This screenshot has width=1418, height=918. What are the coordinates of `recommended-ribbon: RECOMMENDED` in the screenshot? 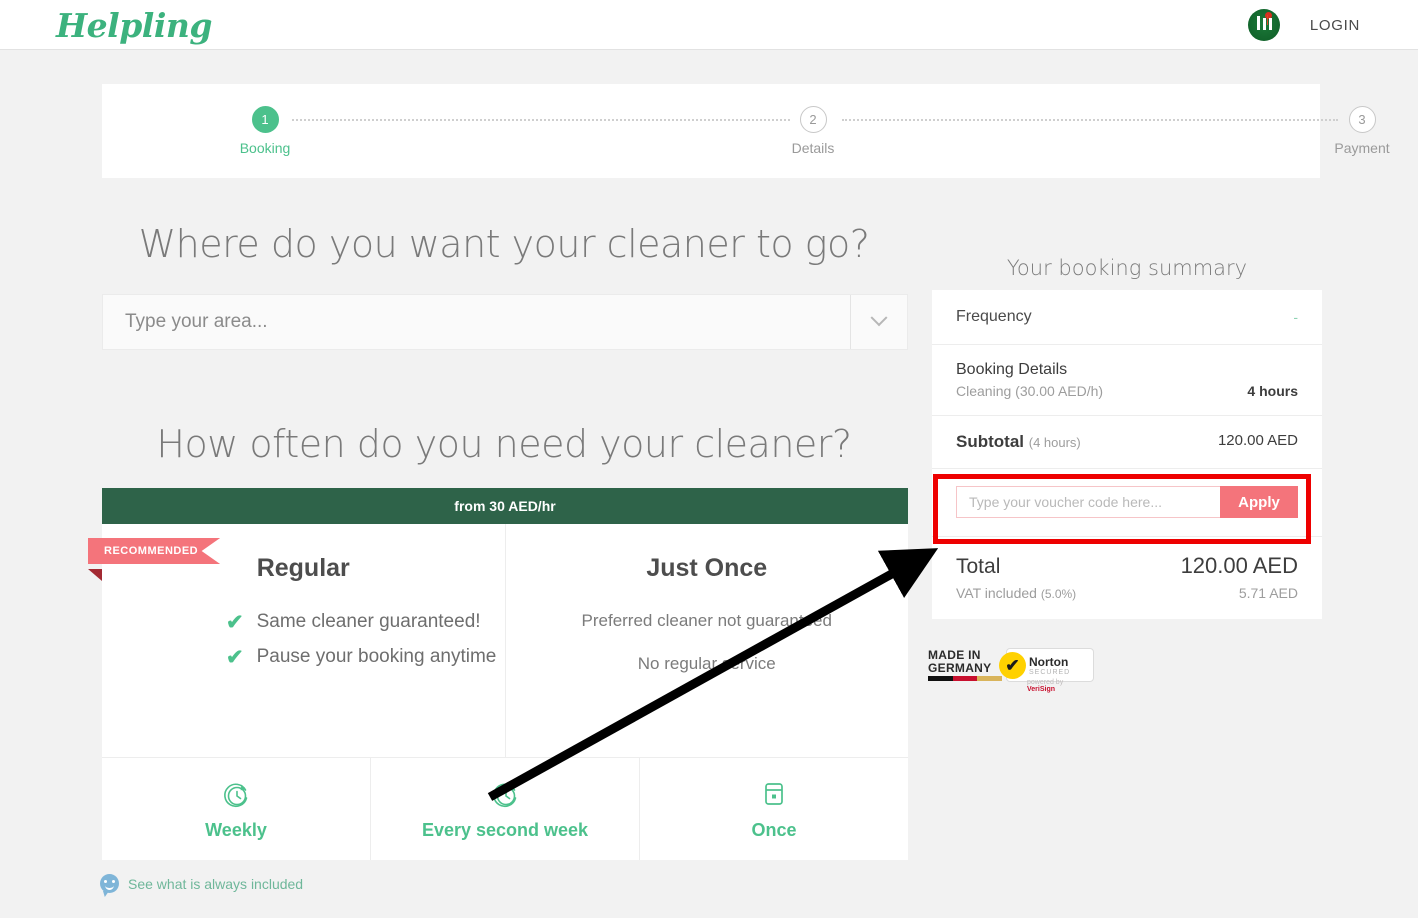 It's located at (154, 551).